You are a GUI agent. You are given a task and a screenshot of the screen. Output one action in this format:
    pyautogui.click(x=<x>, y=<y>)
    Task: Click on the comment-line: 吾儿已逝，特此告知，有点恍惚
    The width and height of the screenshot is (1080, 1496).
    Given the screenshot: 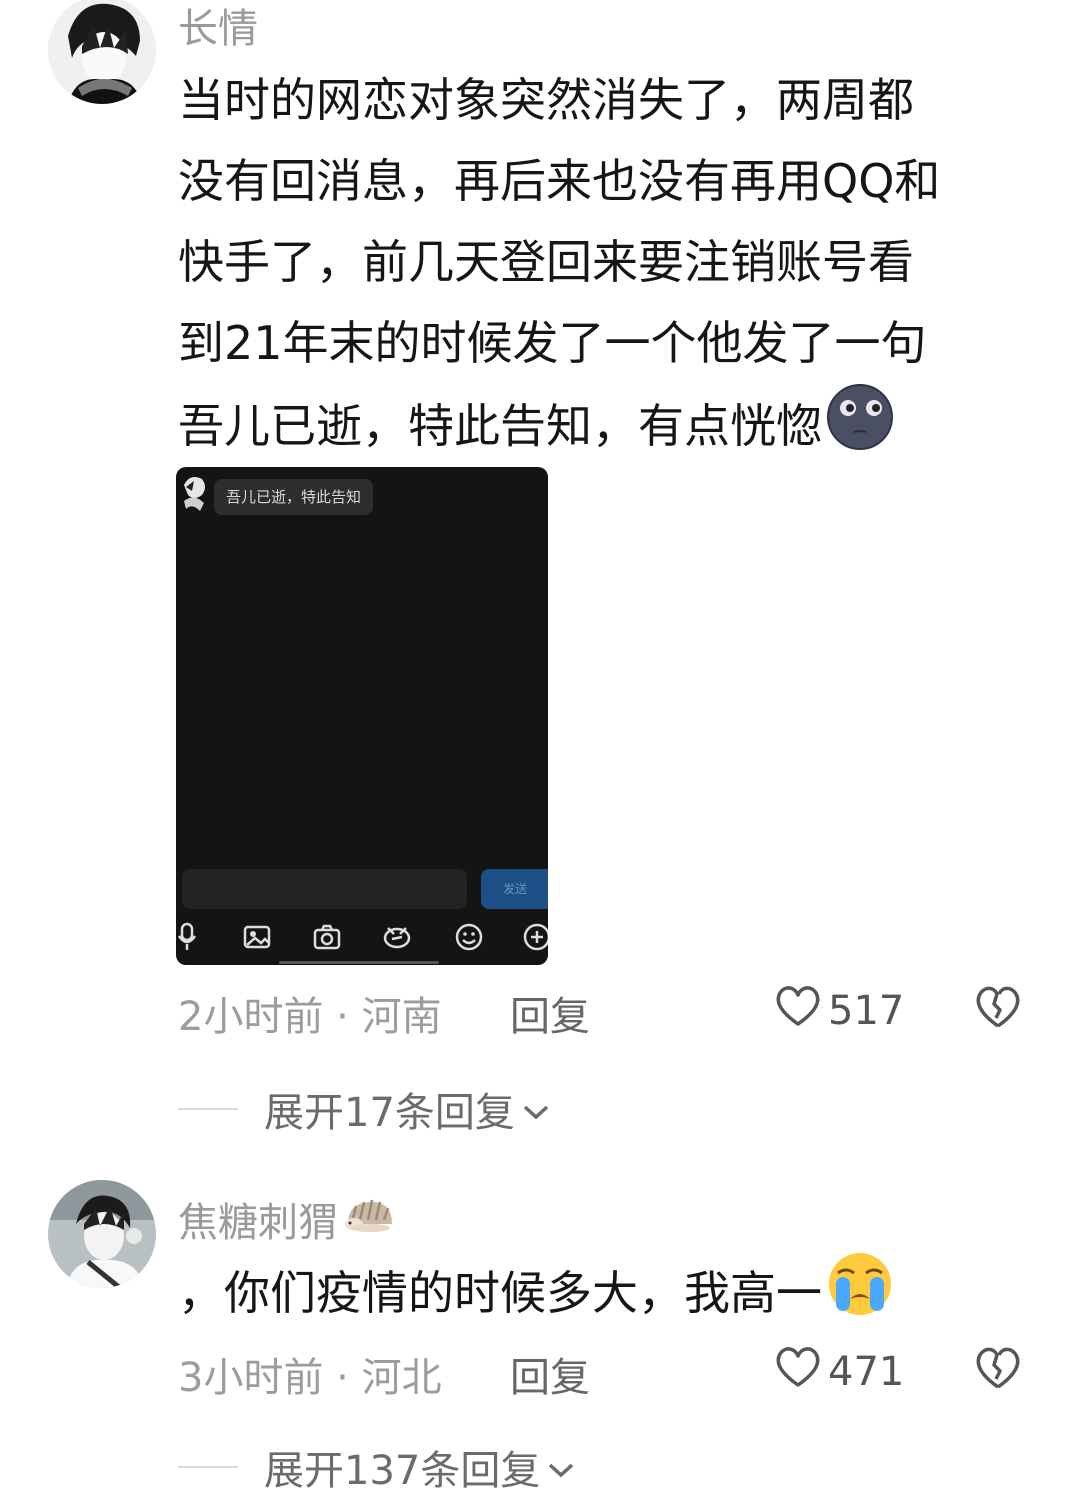 What is the action you would take?
    pyautogui.click(x=608, y=429)
    